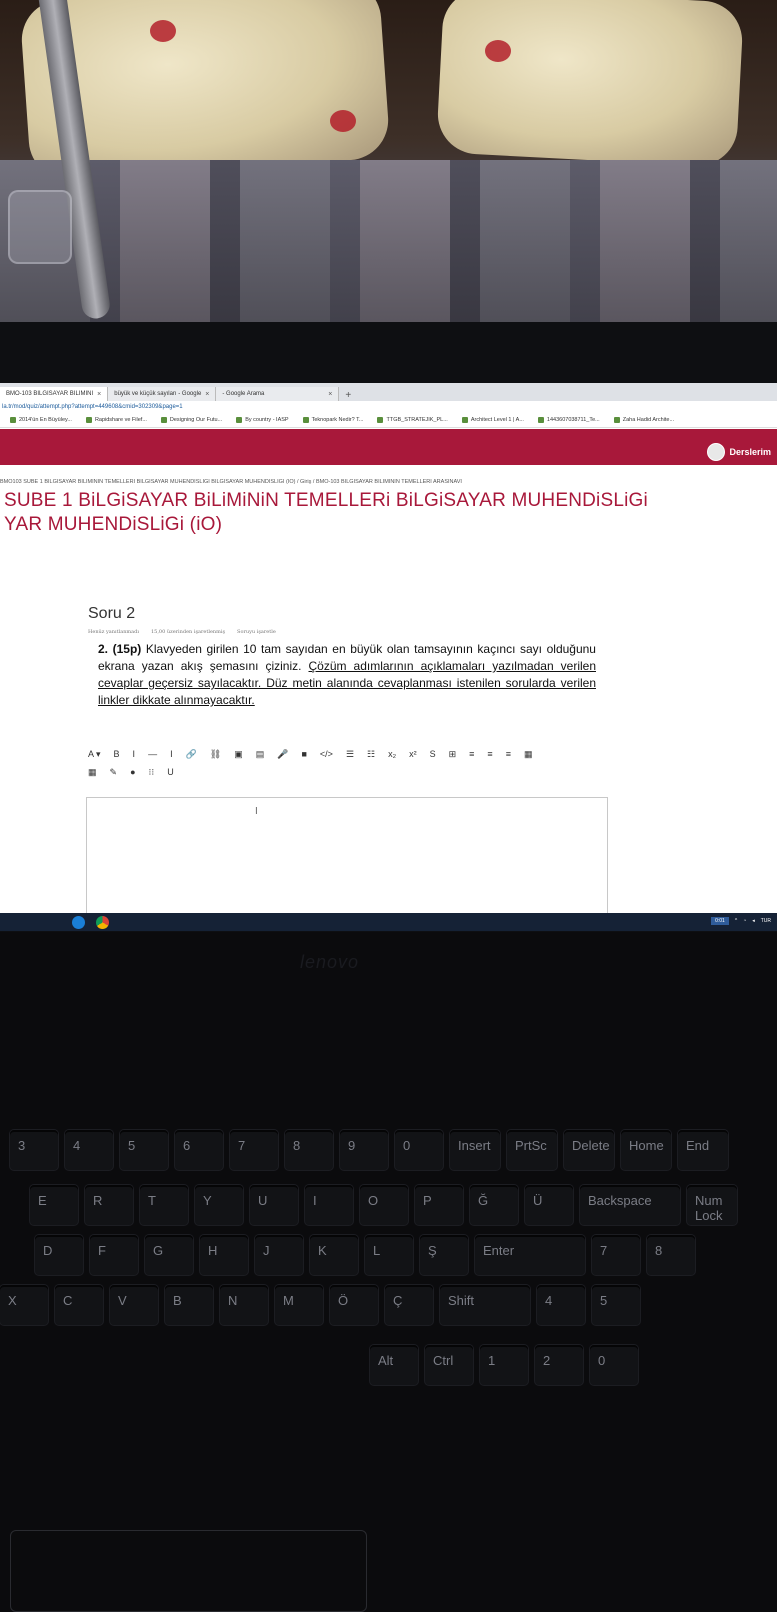 This screenshot has width=777, height=1612. I want to click on editor-toolbar-button: ●, so click(132, 772).